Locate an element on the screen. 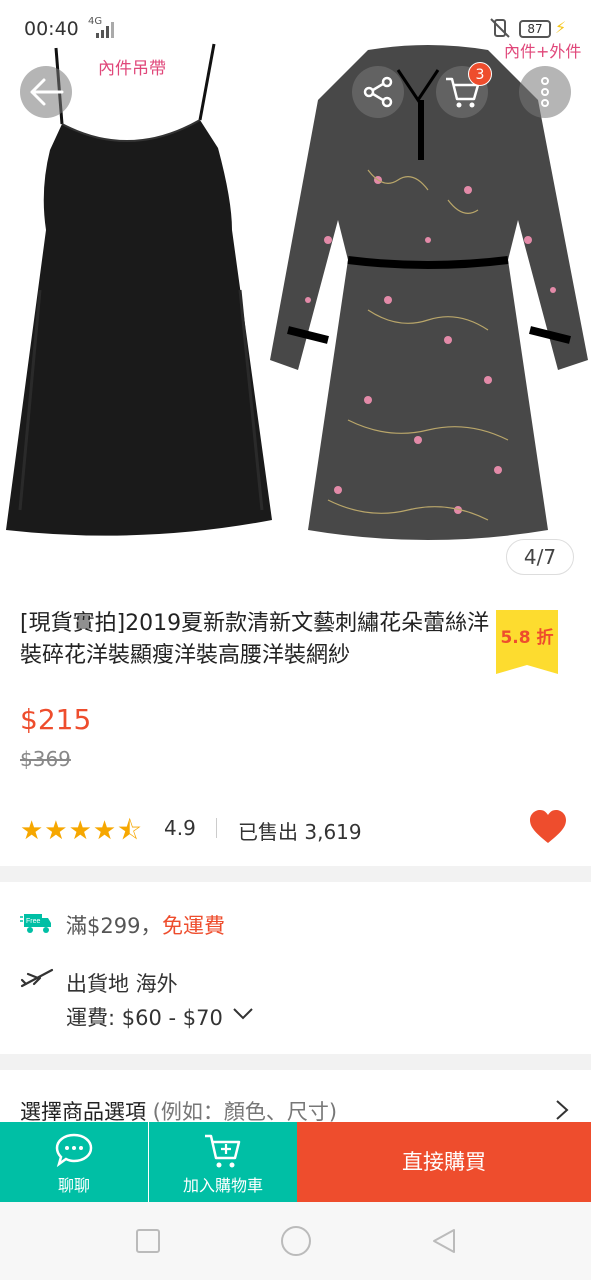  rating-value: 4.9 is located at coordinates (180, 828).